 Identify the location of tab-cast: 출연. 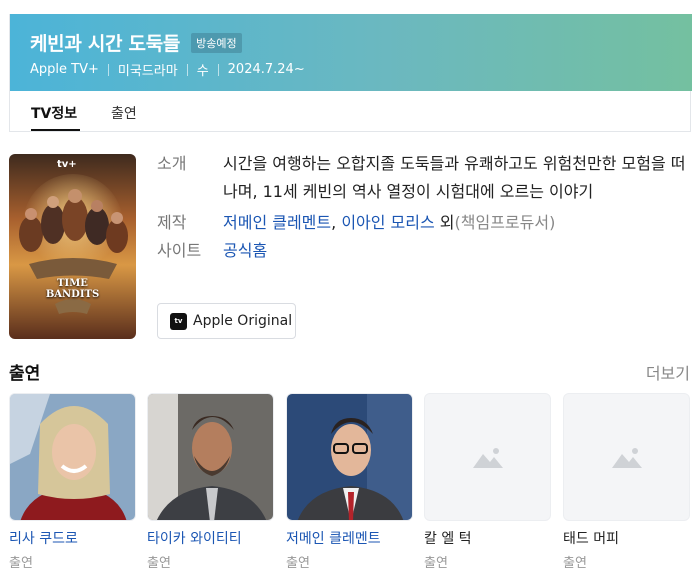
(124, 113).